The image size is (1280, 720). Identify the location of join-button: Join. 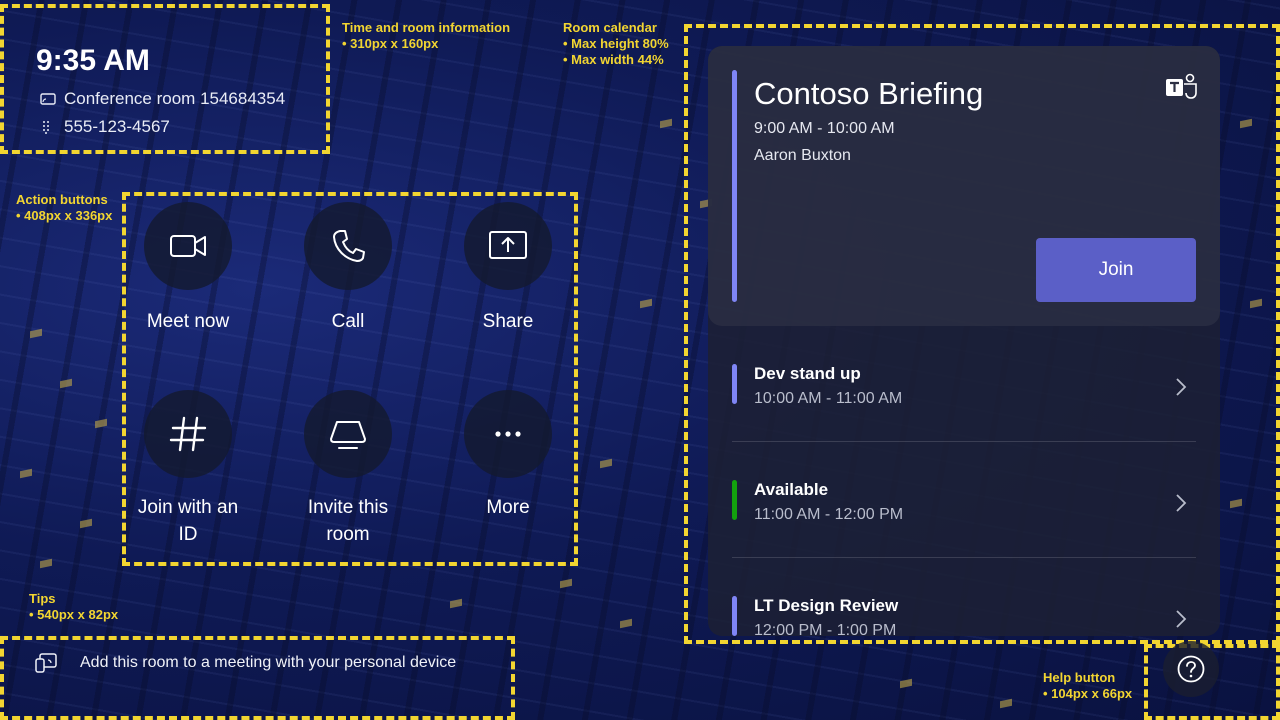
(1116, 270).